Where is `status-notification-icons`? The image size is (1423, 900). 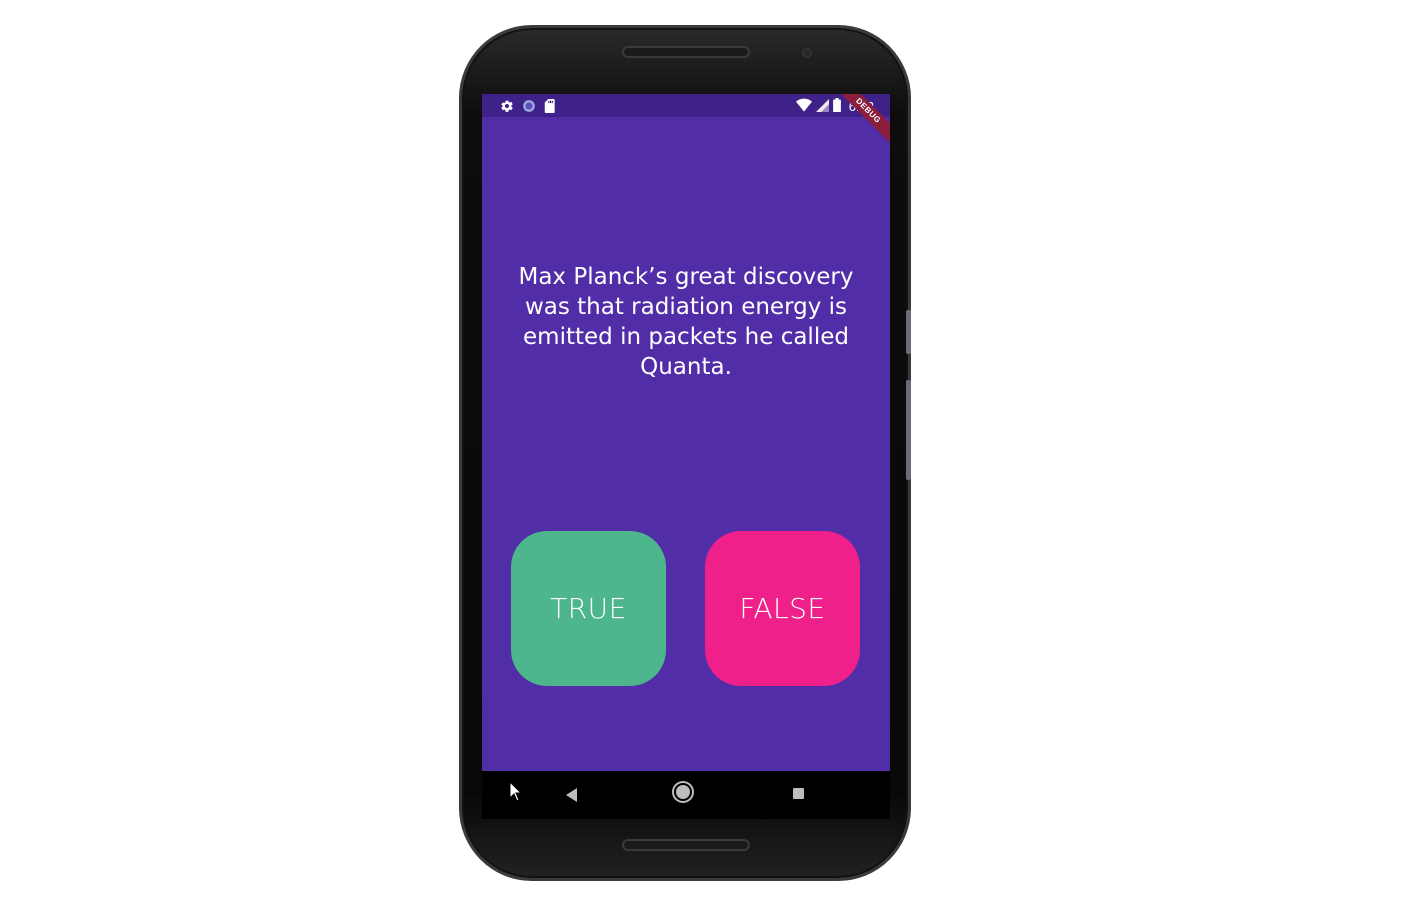
status-notification-icons is located at coordinates (528, 107).